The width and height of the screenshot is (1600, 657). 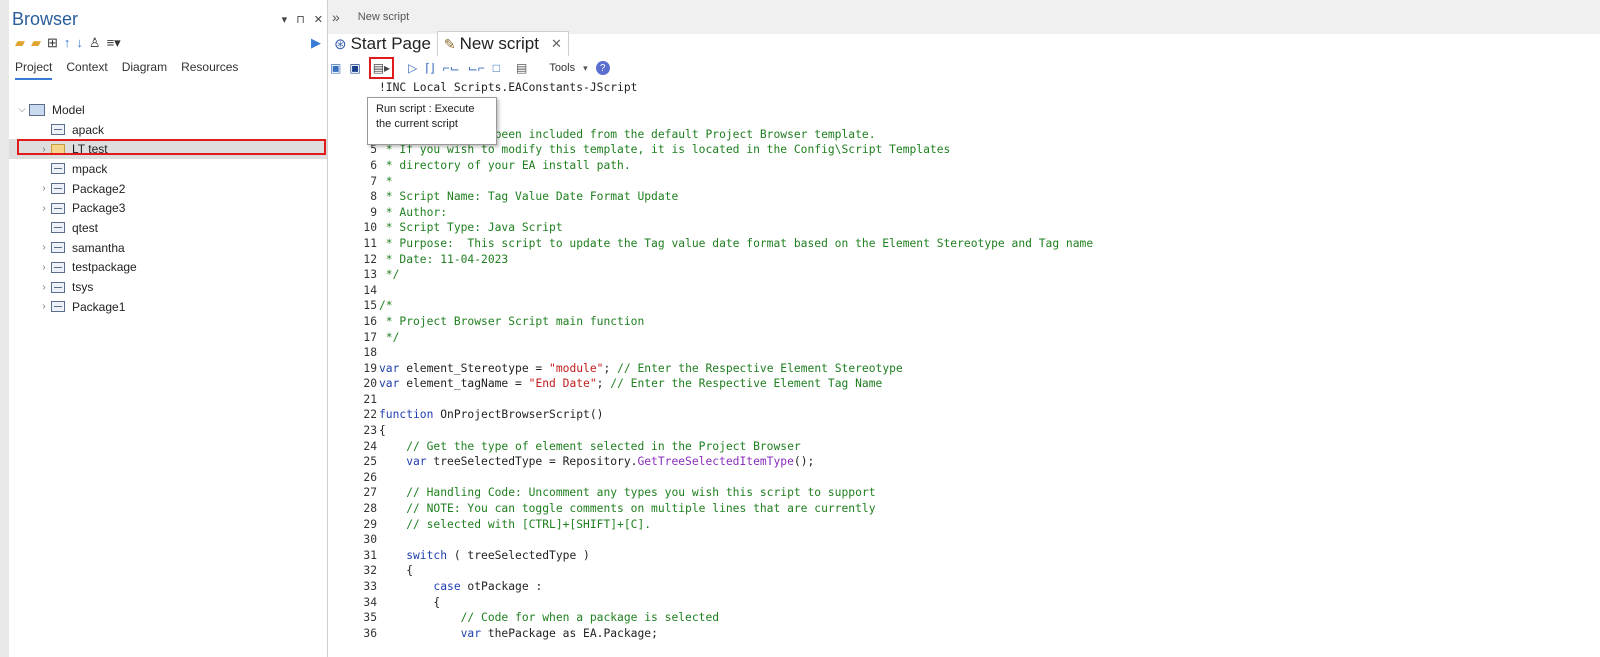 What do you see at coordinates (556, 44) in the screenshot?
I see `close-tab-icon: ✕` at bounding box center [556, 44].